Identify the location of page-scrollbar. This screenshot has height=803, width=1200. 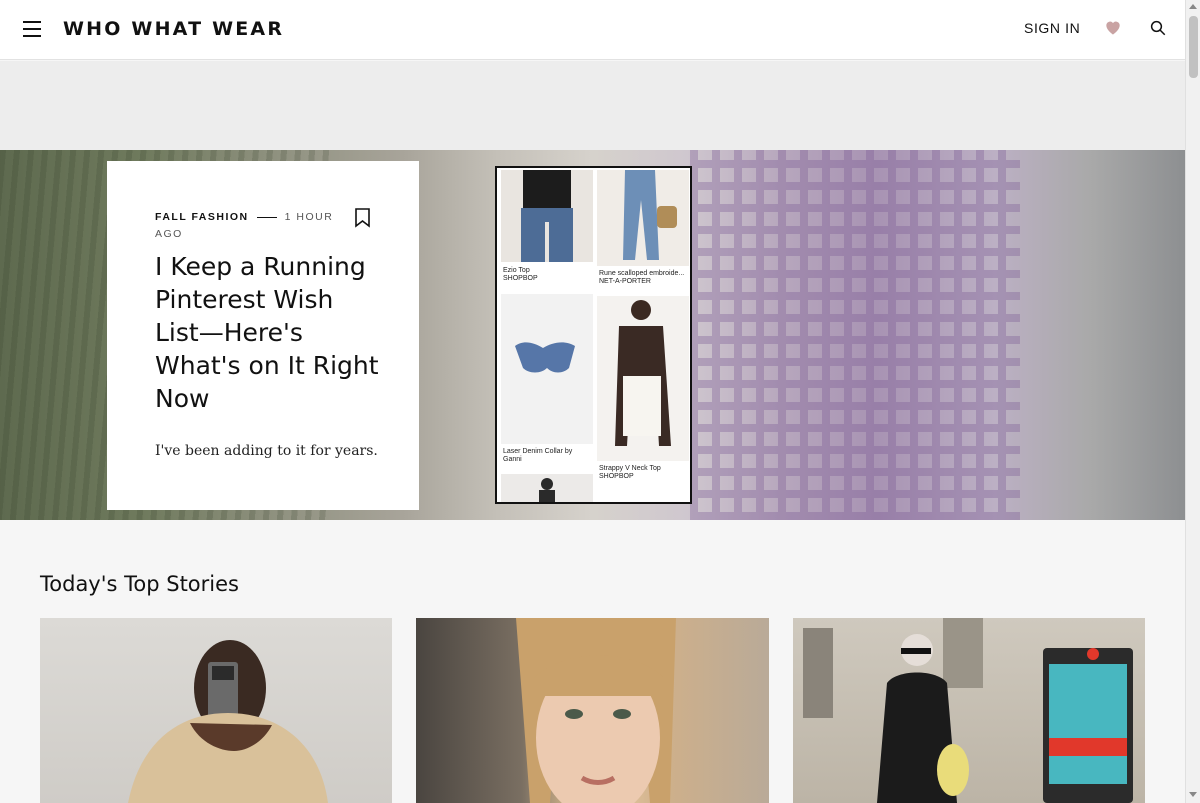
(1192, 401).